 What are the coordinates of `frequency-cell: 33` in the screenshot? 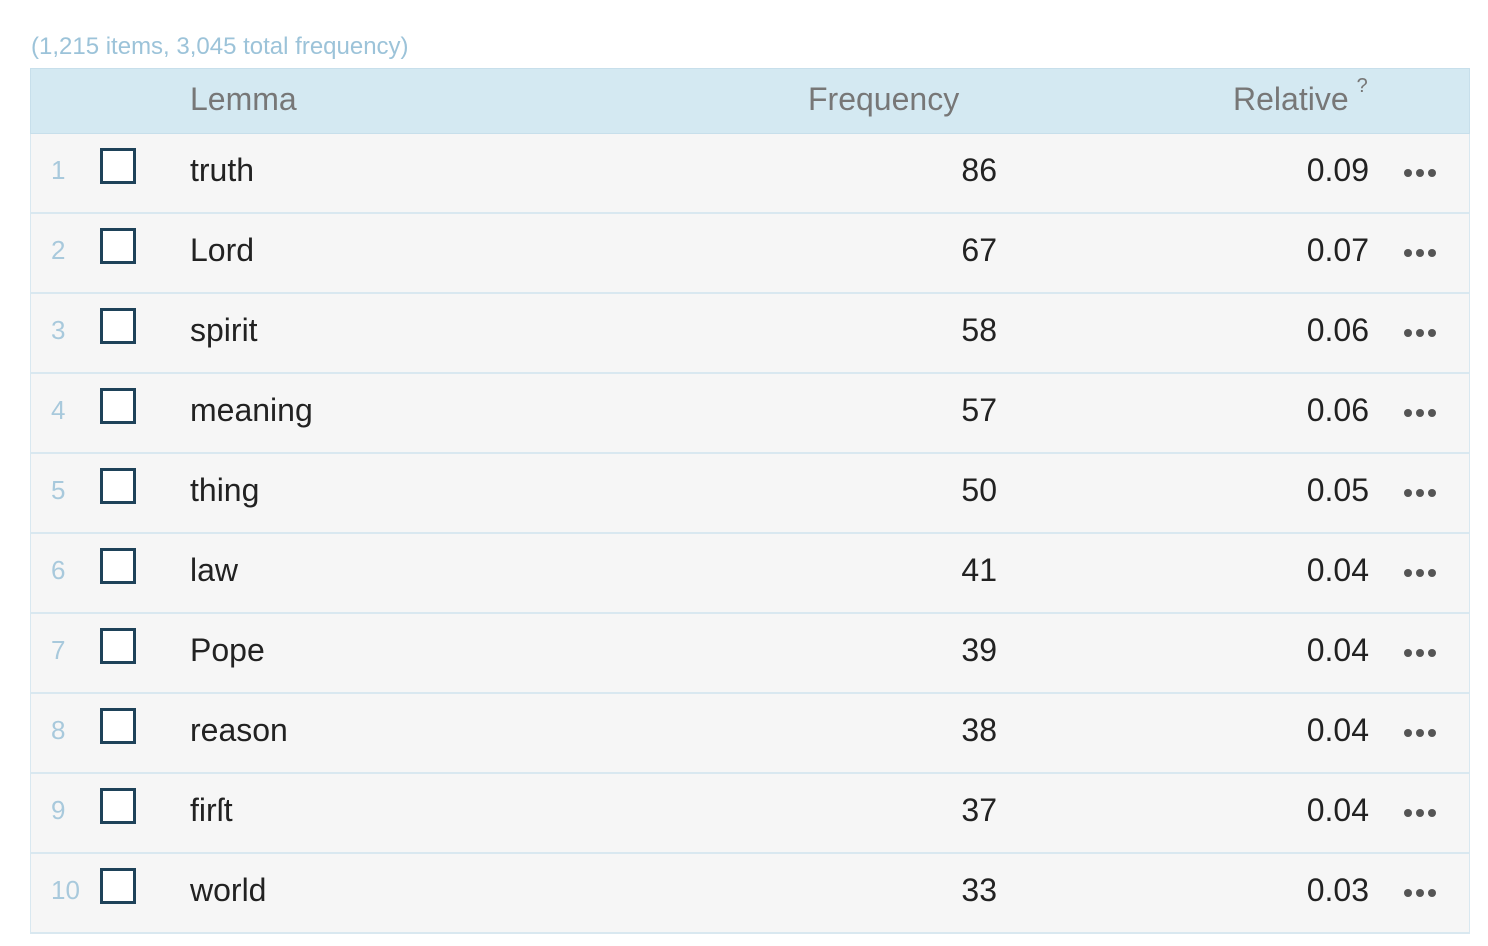 It's located at (979, 890).